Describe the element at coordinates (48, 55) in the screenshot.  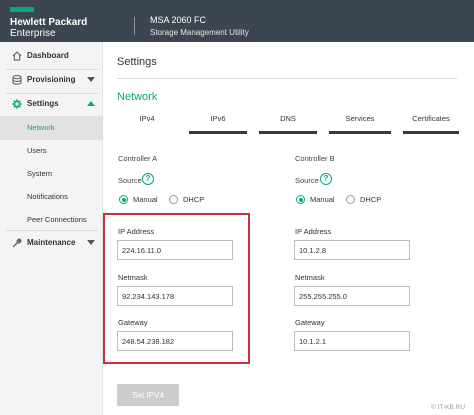
I see `sidebar-item-label: Dashboard` at that location.